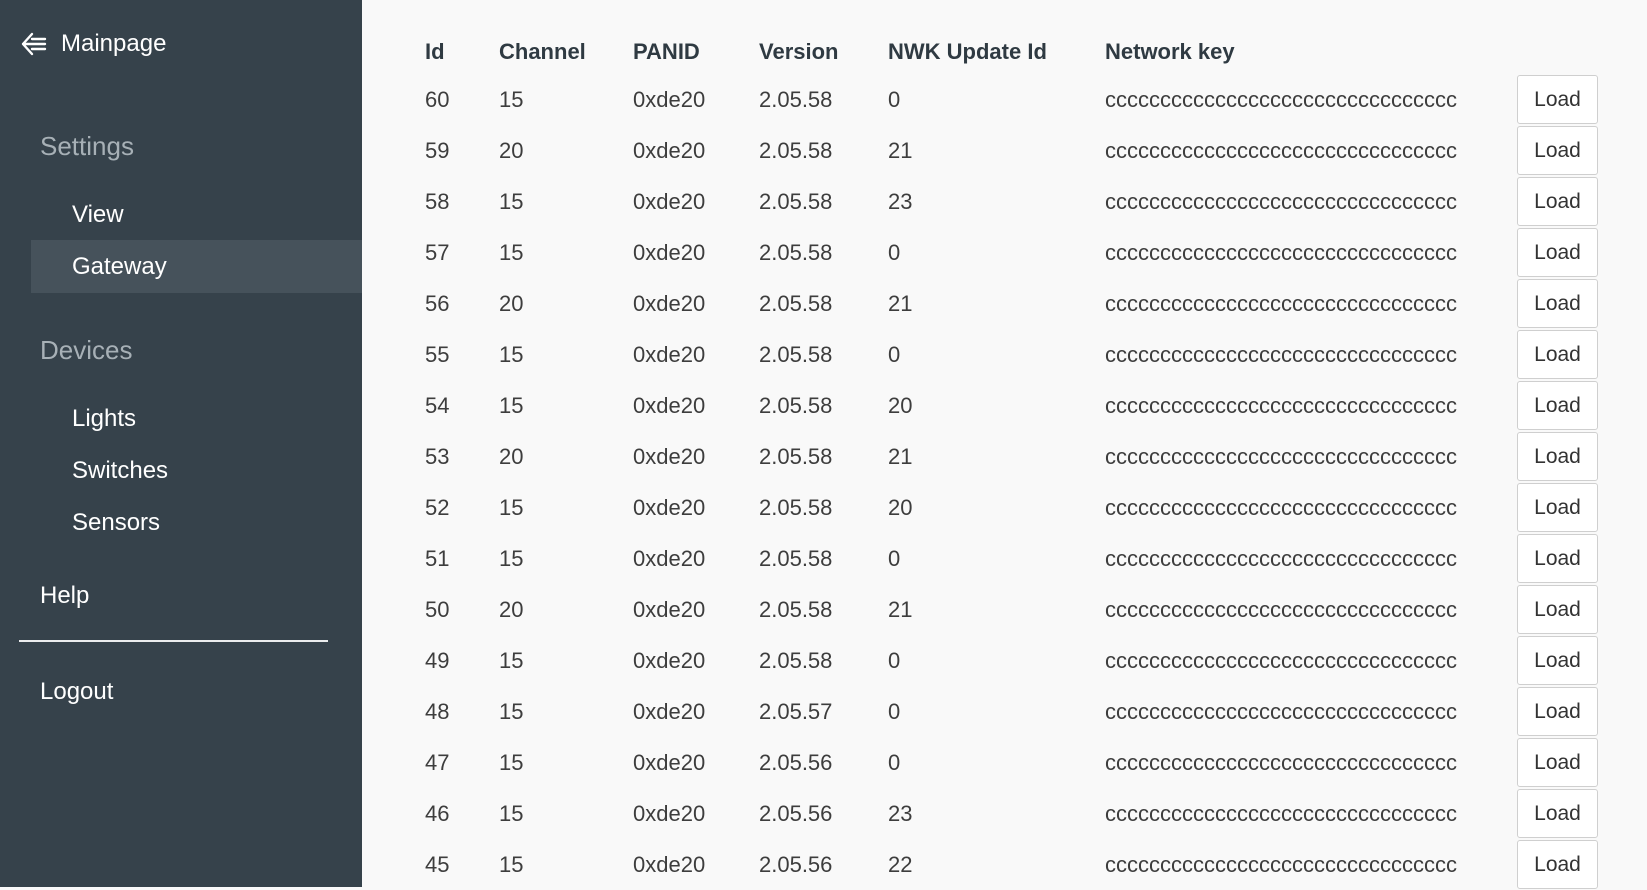  I want to click on cell-id: 46, so click(437, 813).